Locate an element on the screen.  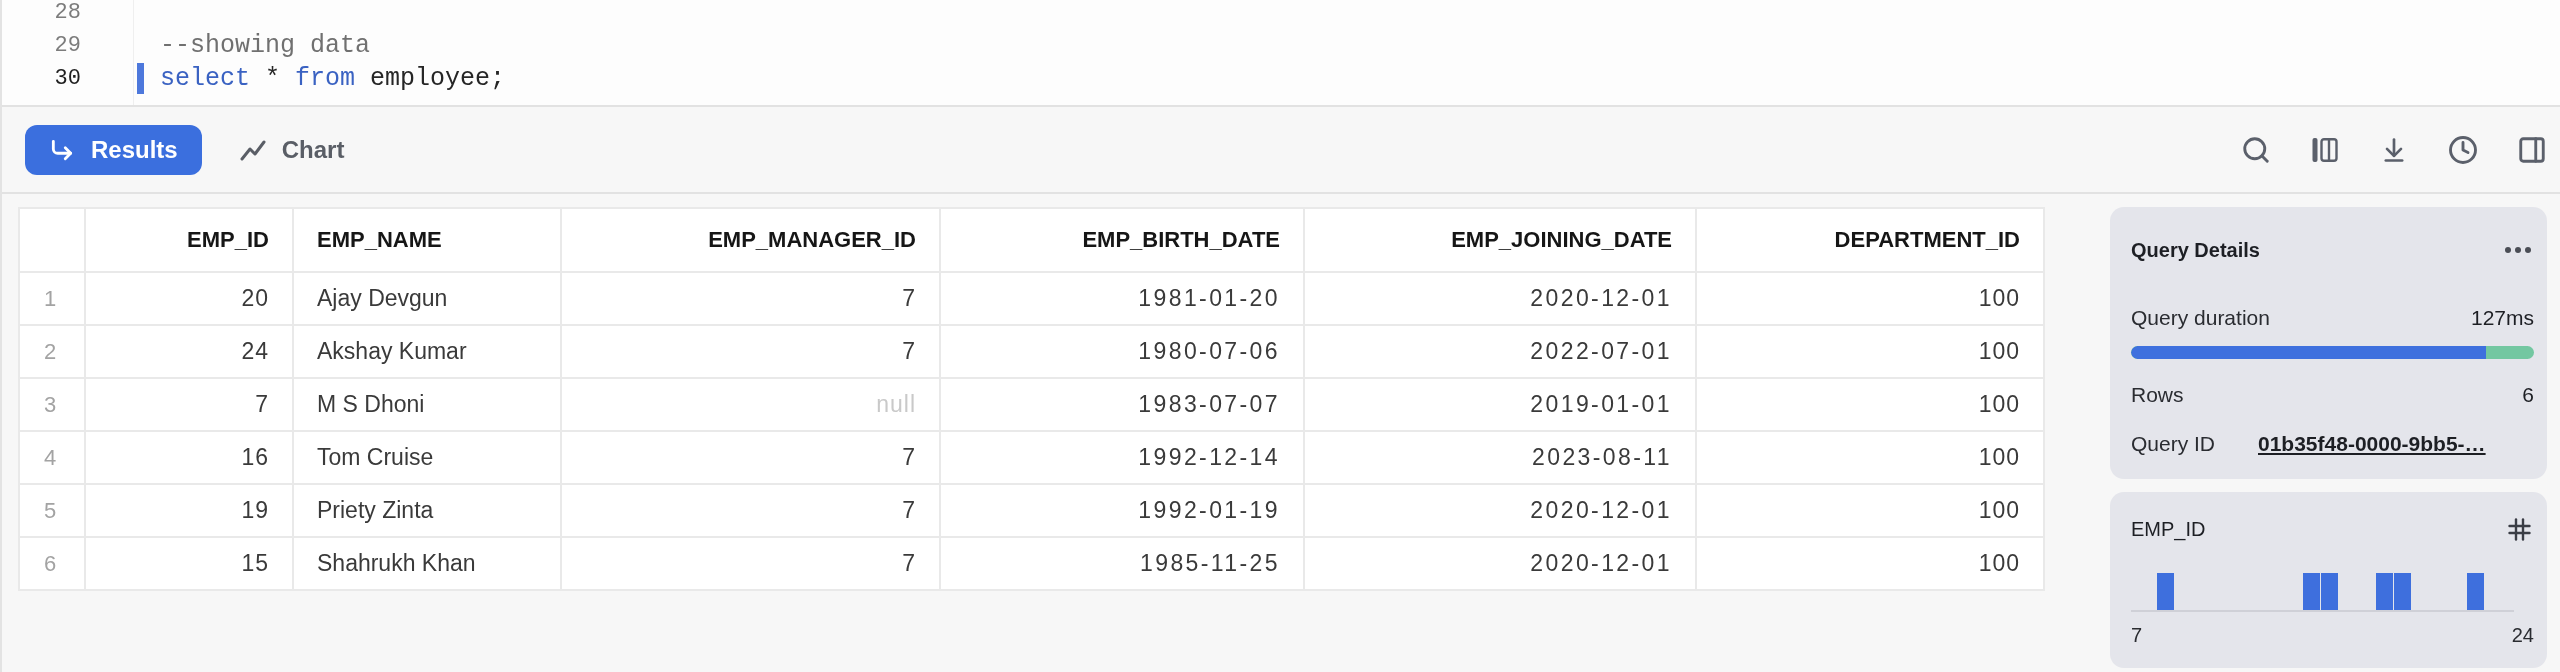
line-number: 29 is located at coordinates (67, 46).